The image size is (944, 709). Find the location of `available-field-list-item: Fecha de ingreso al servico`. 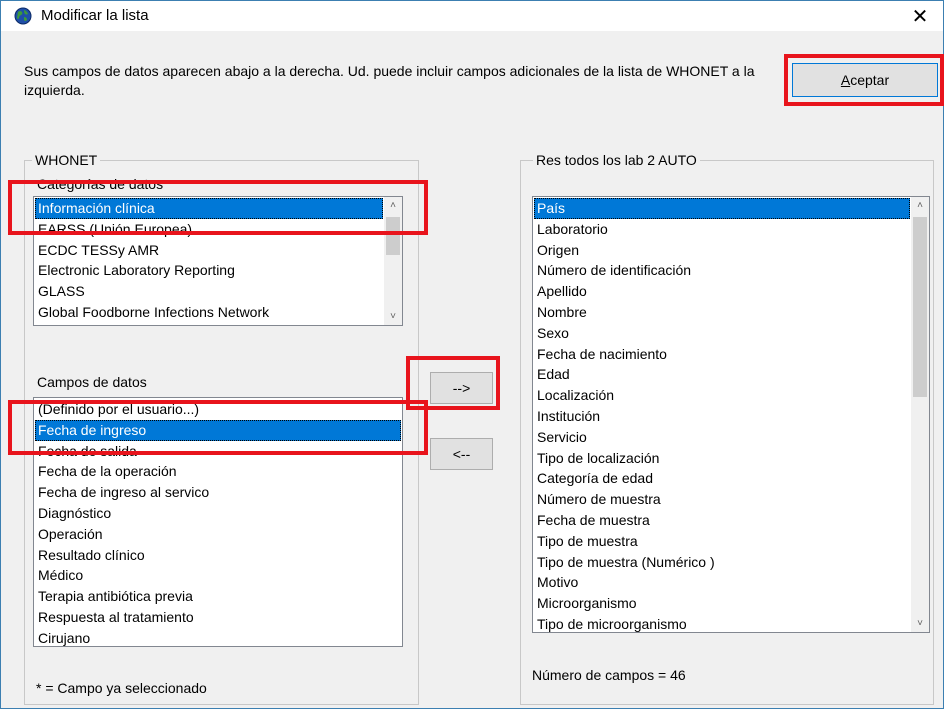

available-field-list-item: Fecha de ingreso al servico is located at coordinates (218, 492).